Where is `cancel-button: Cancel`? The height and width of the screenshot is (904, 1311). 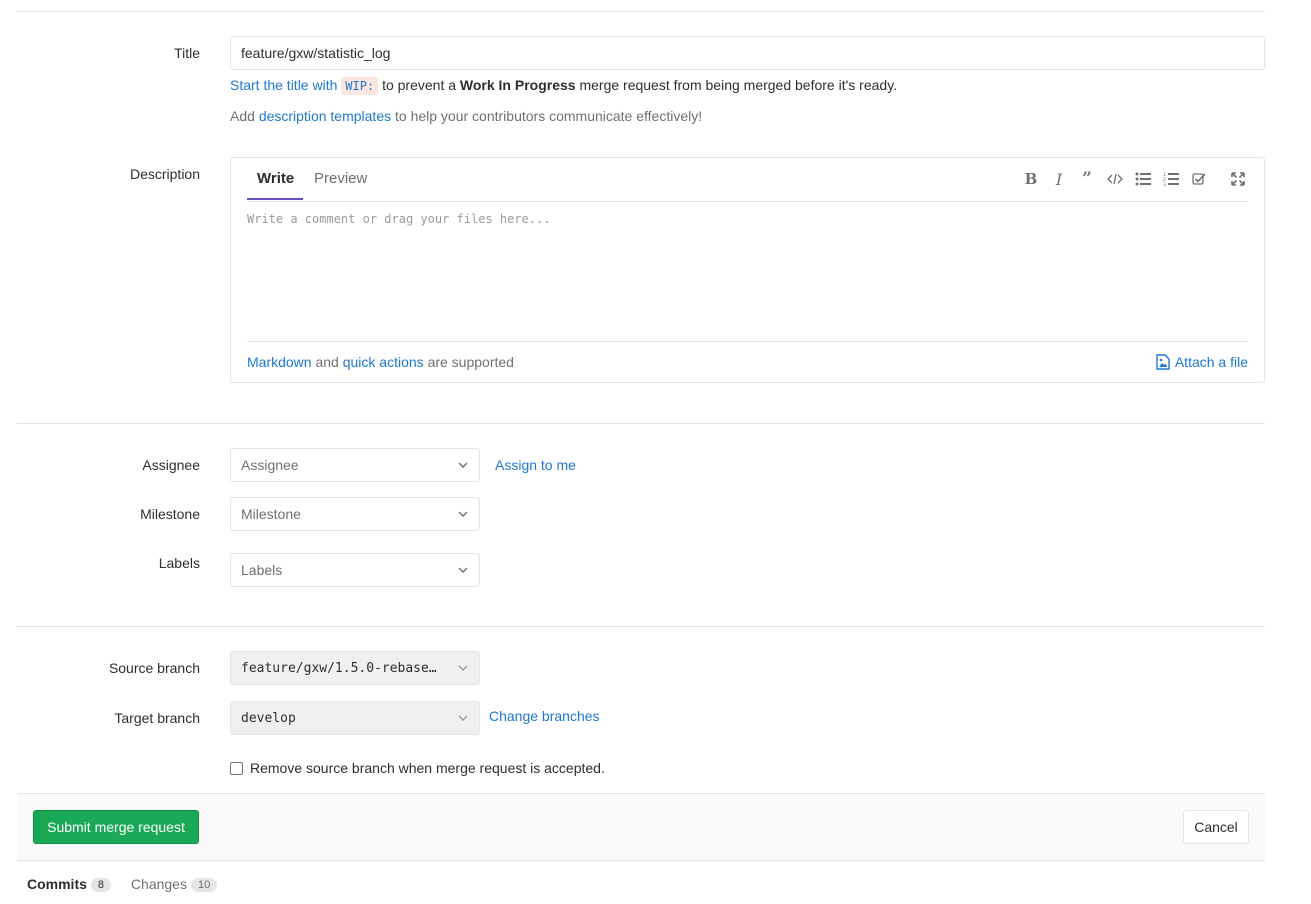
cancel-button: Cancel is located at coordinates (1216, 827).